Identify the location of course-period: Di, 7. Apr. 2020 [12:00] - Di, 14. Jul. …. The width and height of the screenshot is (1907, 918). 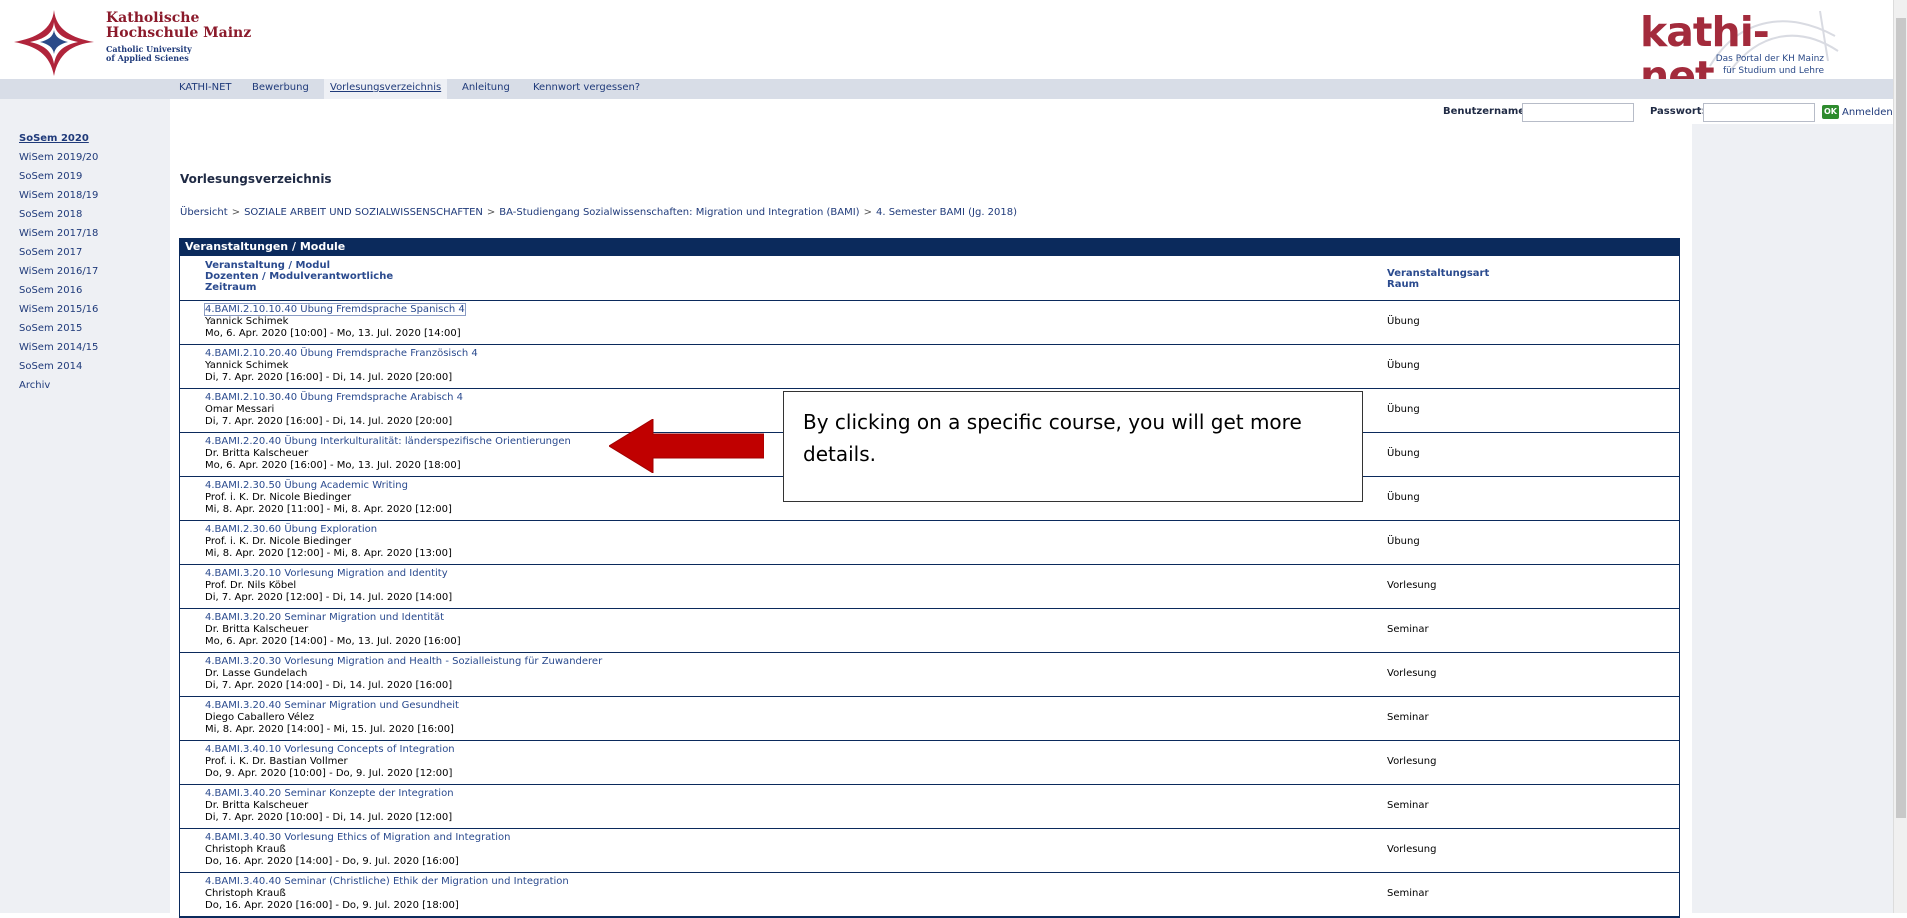
(329, 597).